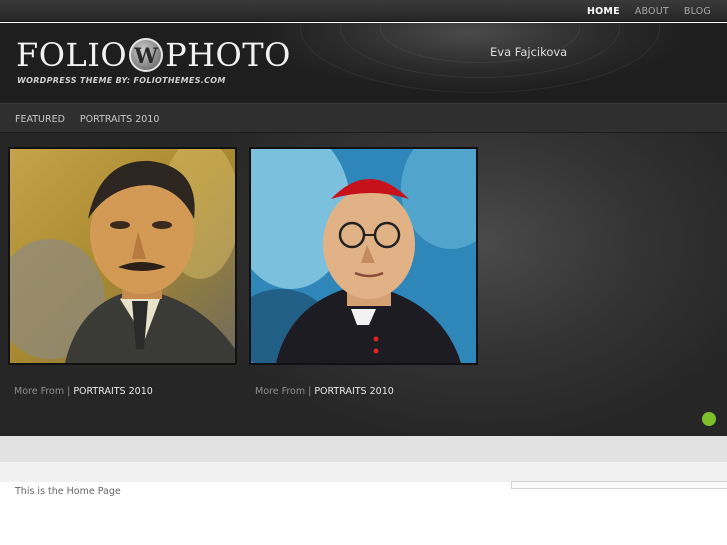 The height and width of the screenshot is (545, 727). Describe the element at coordinates (121, 80) in the screenshot. I see `logo-tagline: WORDPRESS THEME BY: FOLIOTHEMES.COM` at that location.